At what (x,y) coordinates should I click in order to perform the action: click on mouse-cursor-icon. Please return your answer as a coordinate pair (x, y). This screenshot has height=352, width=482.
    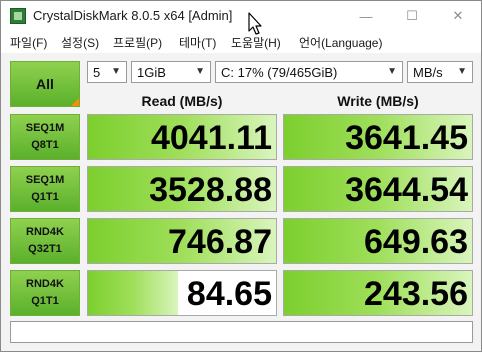
    Looking at the image, I should click on (255, 23).